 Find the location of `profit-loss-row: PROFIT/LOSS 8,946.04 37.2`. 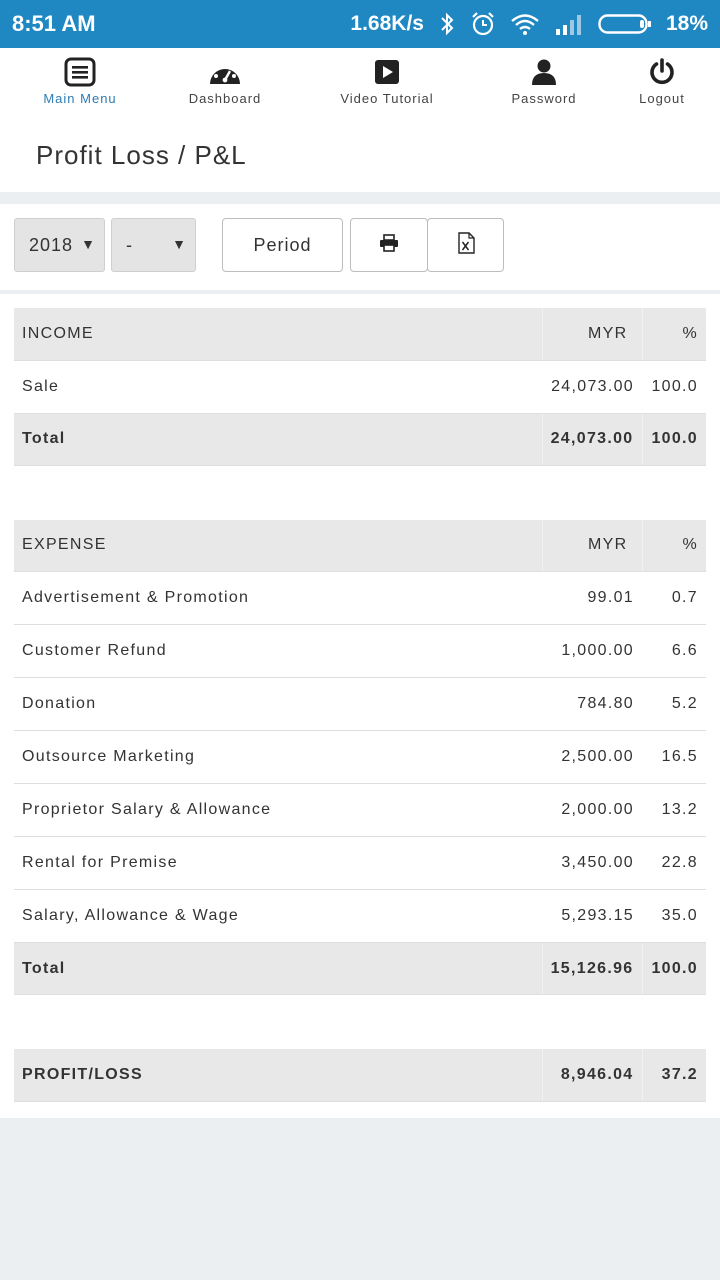

profit-loss-row: PROFIT/LOSS 8,946.04 37.2 is located at coordinates (360, 1075).